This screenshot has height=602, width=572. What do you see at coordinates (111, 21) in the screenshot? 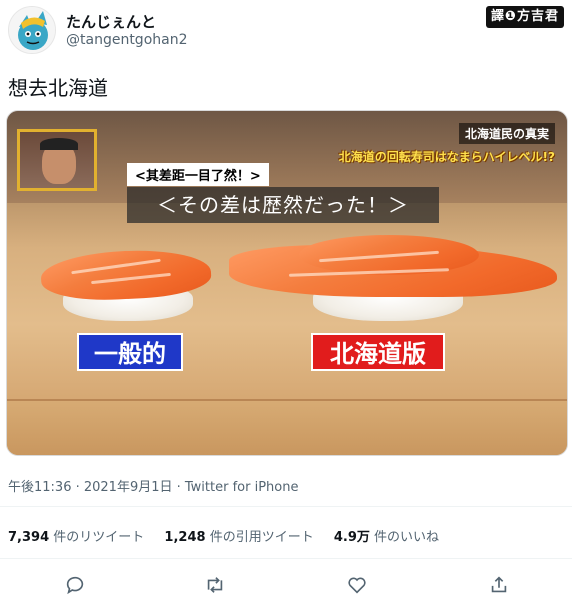
I see `display-name: たんじぇんと` at bounding box center [111, 21].